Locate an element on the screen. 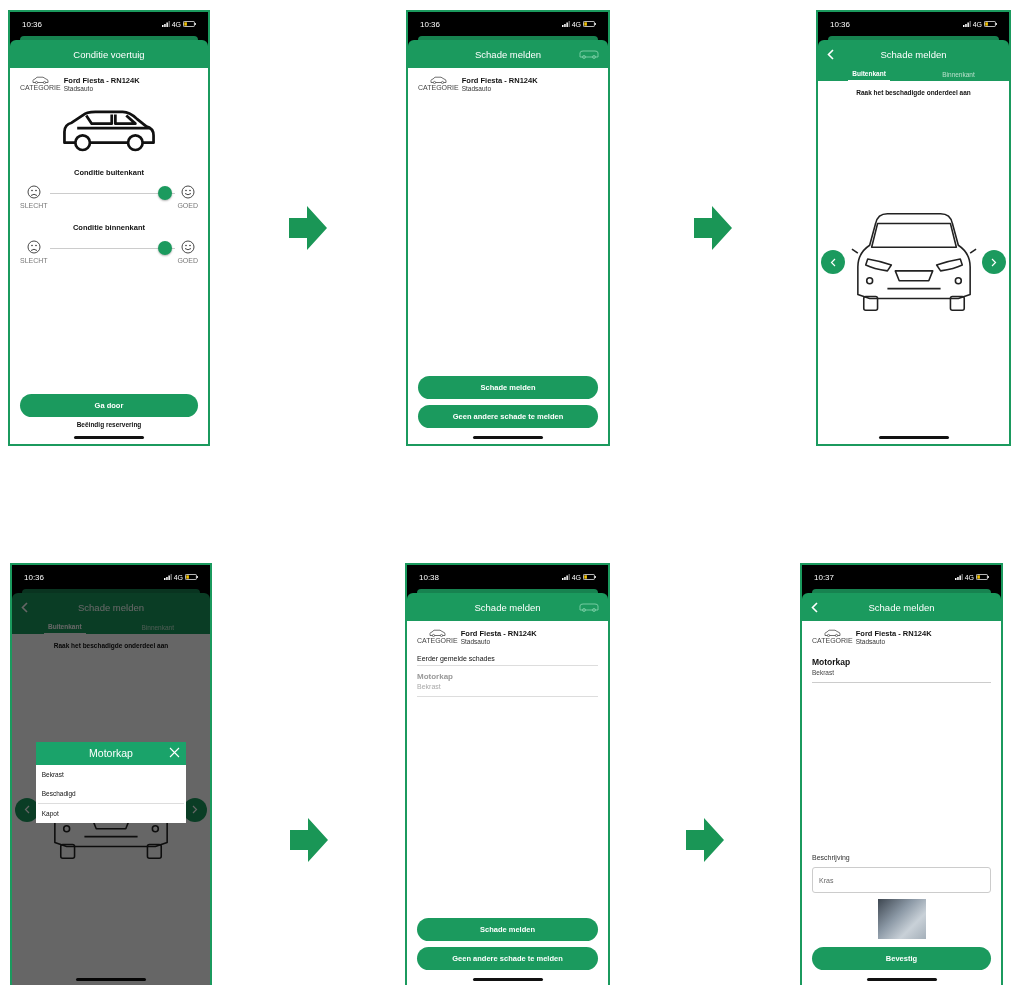 The height and width of the screenshot is (985, 1013). close-button is located at coordinates (175, 752).